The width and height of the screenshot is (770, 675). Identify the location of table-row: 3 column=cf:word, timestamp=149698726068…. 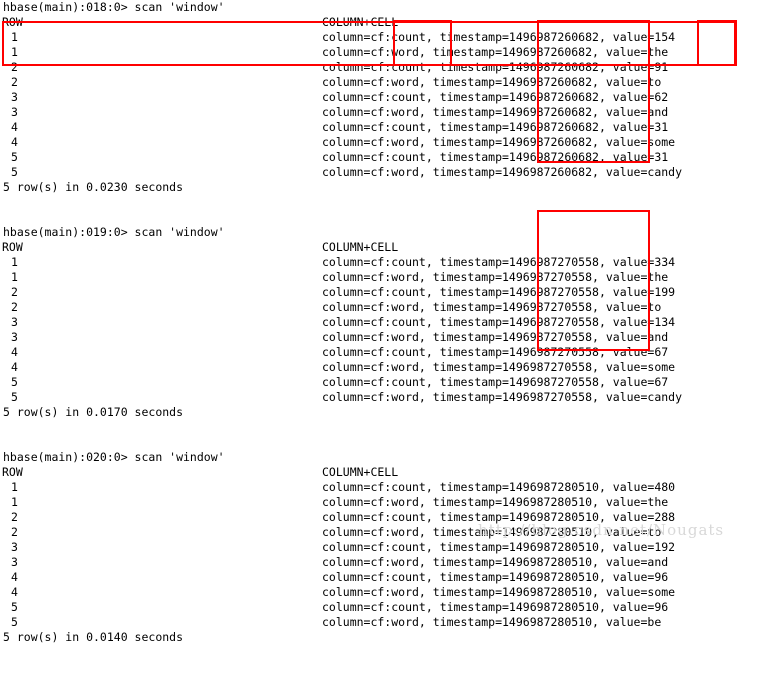
(385, 112).